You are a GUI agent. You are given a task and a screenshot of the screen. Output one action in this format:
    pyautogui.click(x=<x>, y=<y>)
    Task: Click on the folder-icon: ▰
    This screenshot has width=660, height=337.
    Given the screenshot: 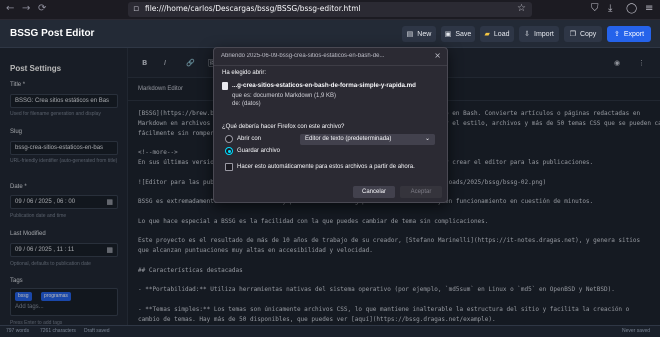 What is the action you would take?
    pyautogui.click(x=487, y=34)
    